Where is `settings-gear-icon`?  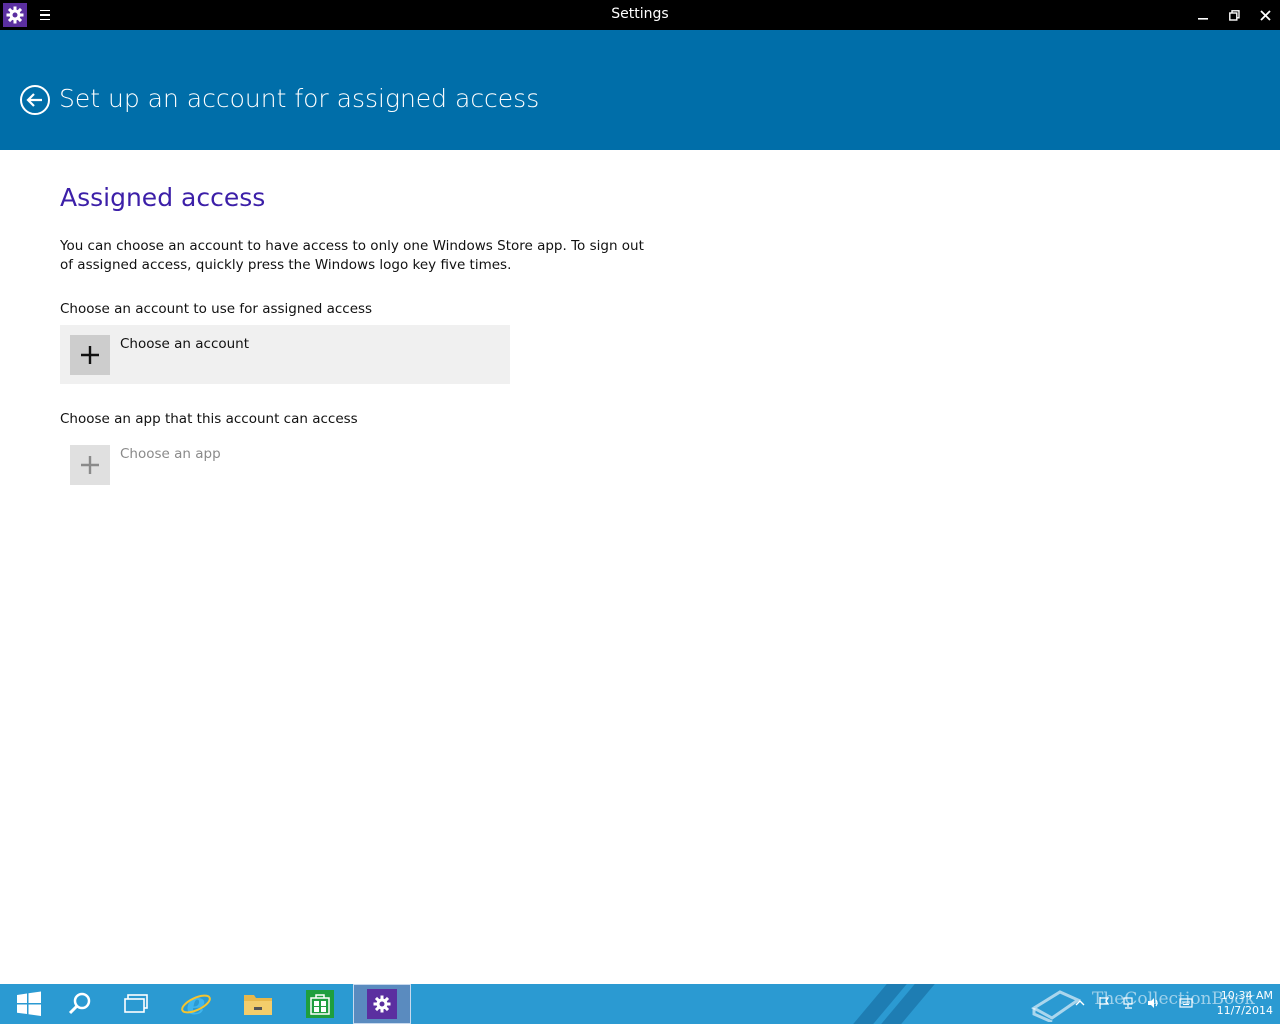
settings-gear-icon is located at coordinates (382, 1004).